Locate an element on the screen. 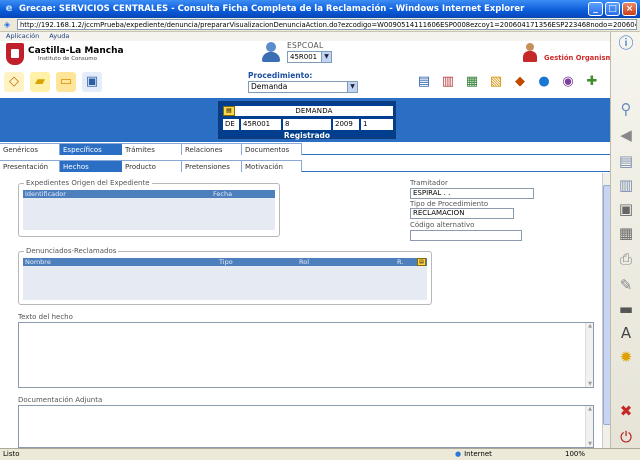  tab-genericos: Genéricos is located at coordinates (30, 149).